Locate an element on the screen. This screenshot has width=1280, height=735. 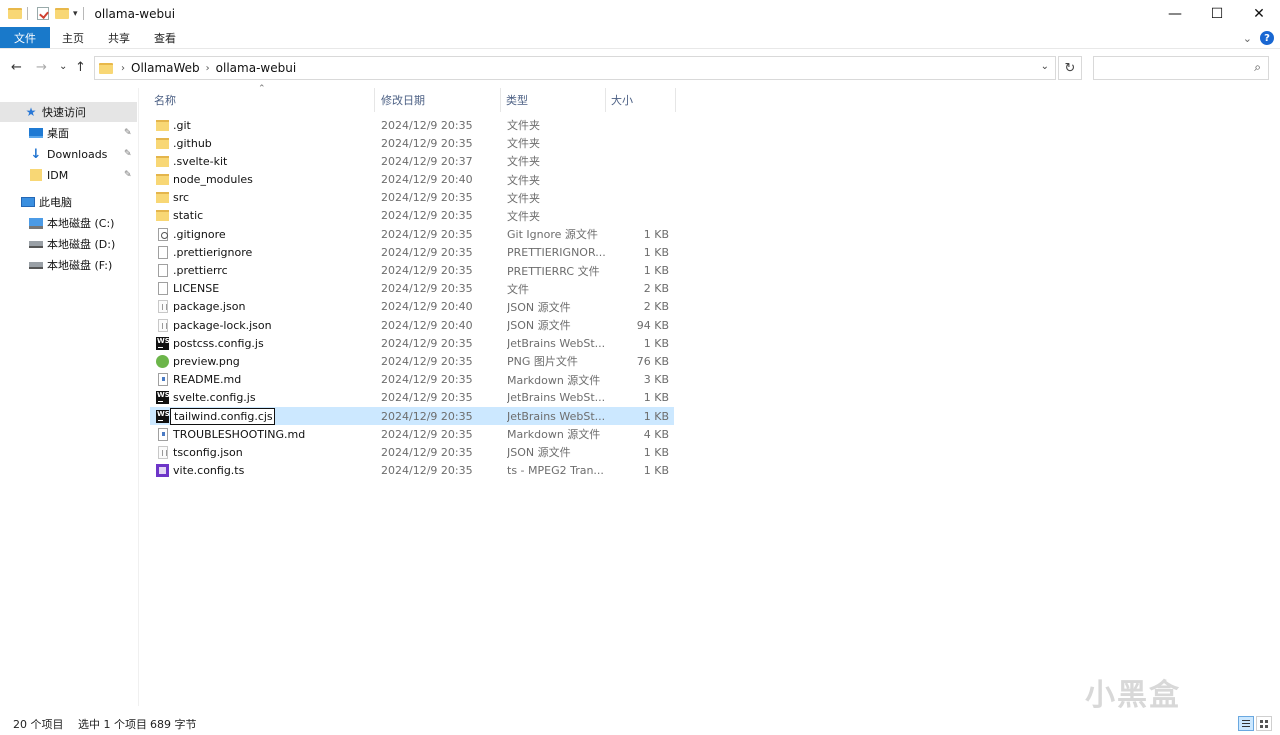
selected-count: 选中 1 个项目 is located at coordinates (112, 724).